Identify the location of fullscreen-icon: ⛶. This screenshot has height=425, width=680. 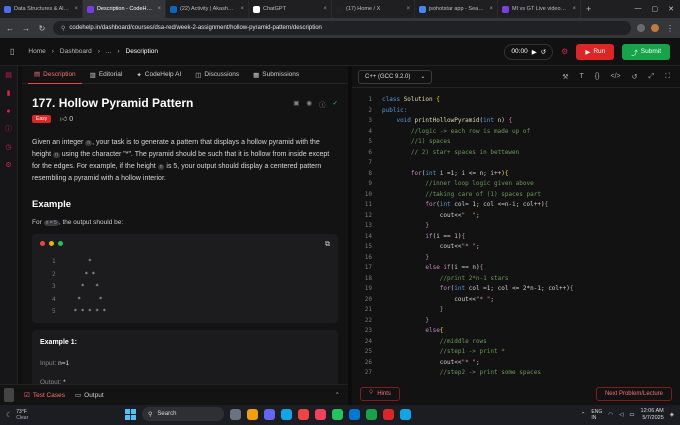
(667, 77).